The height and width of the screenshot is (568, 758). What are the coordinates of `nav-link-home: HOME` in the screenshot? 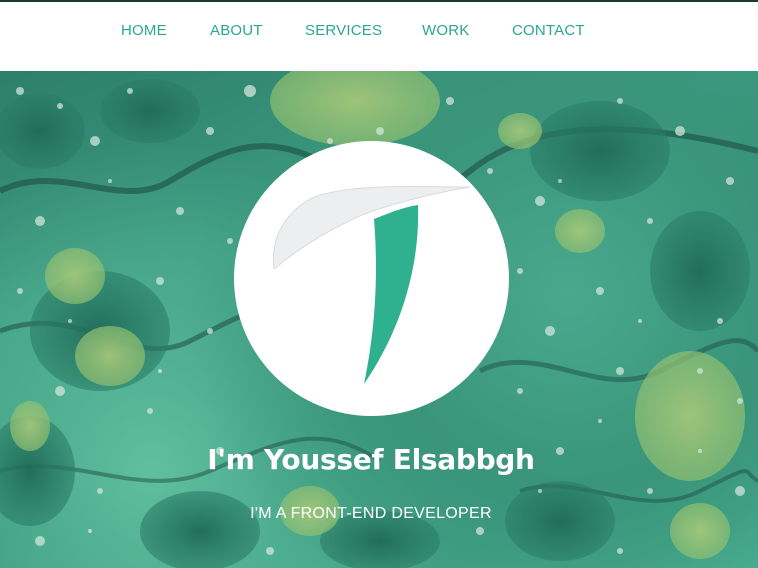 It's located at (144, 30).